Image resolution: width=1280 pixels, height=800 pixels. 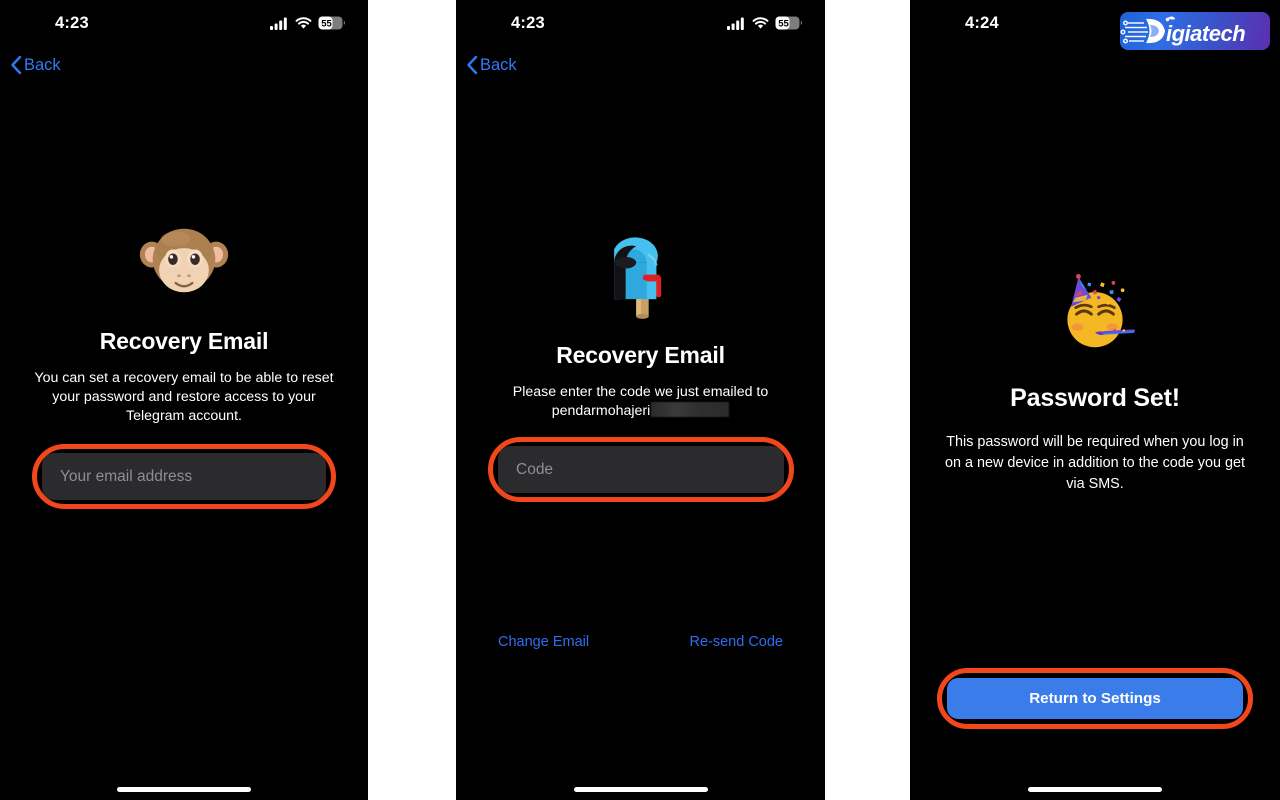 I want to click on email-input-placeholder: Your email address, so click(x=126, y=476).